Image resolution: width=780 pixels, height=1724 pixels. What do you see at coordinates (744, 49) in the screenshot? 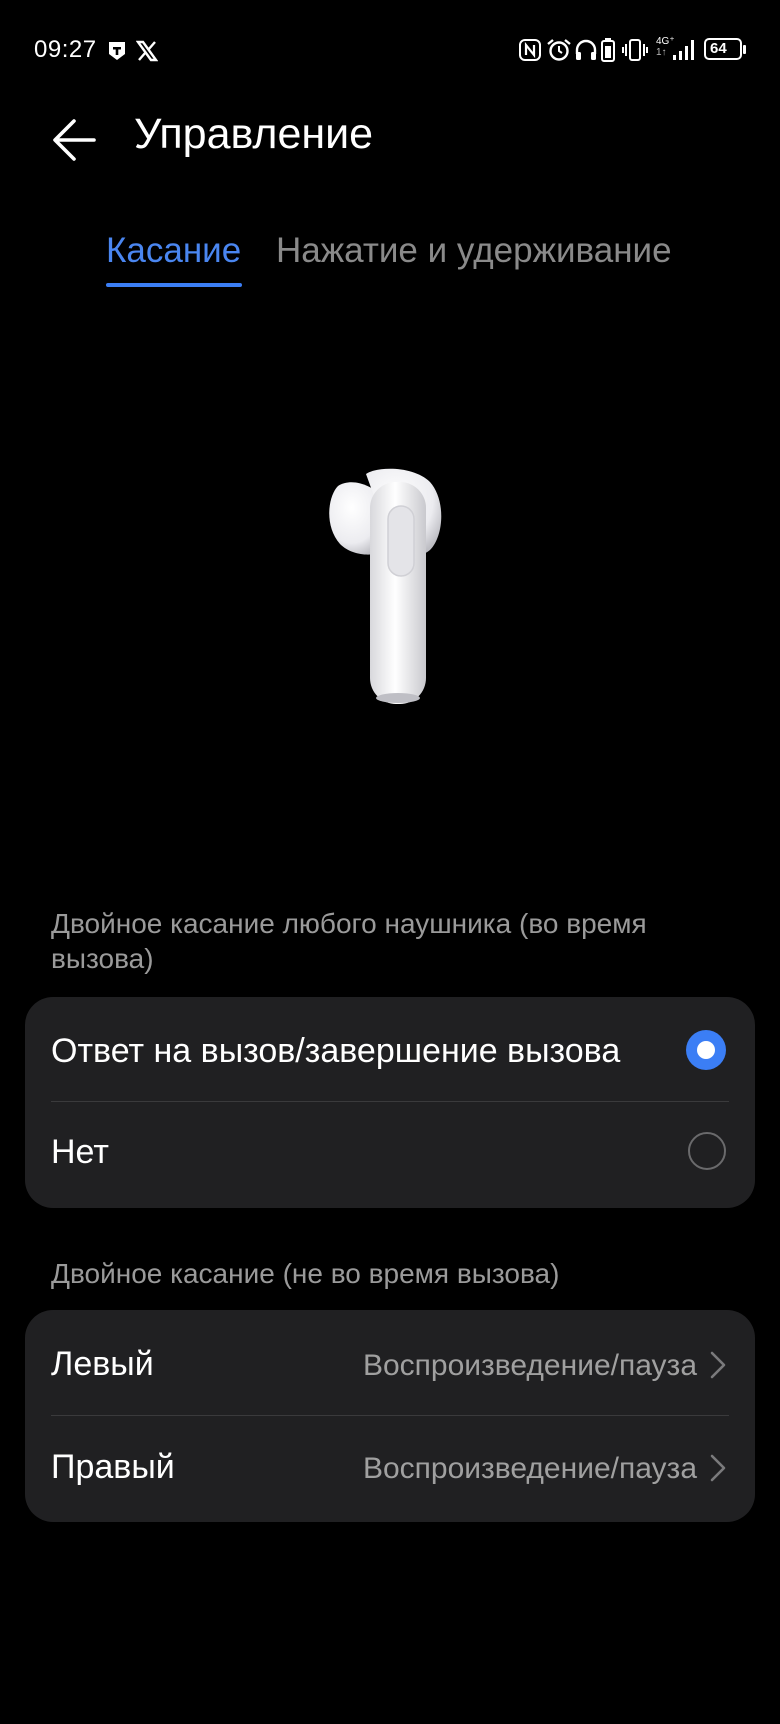
I see `battery-cap` at bounding box center [744, 49].